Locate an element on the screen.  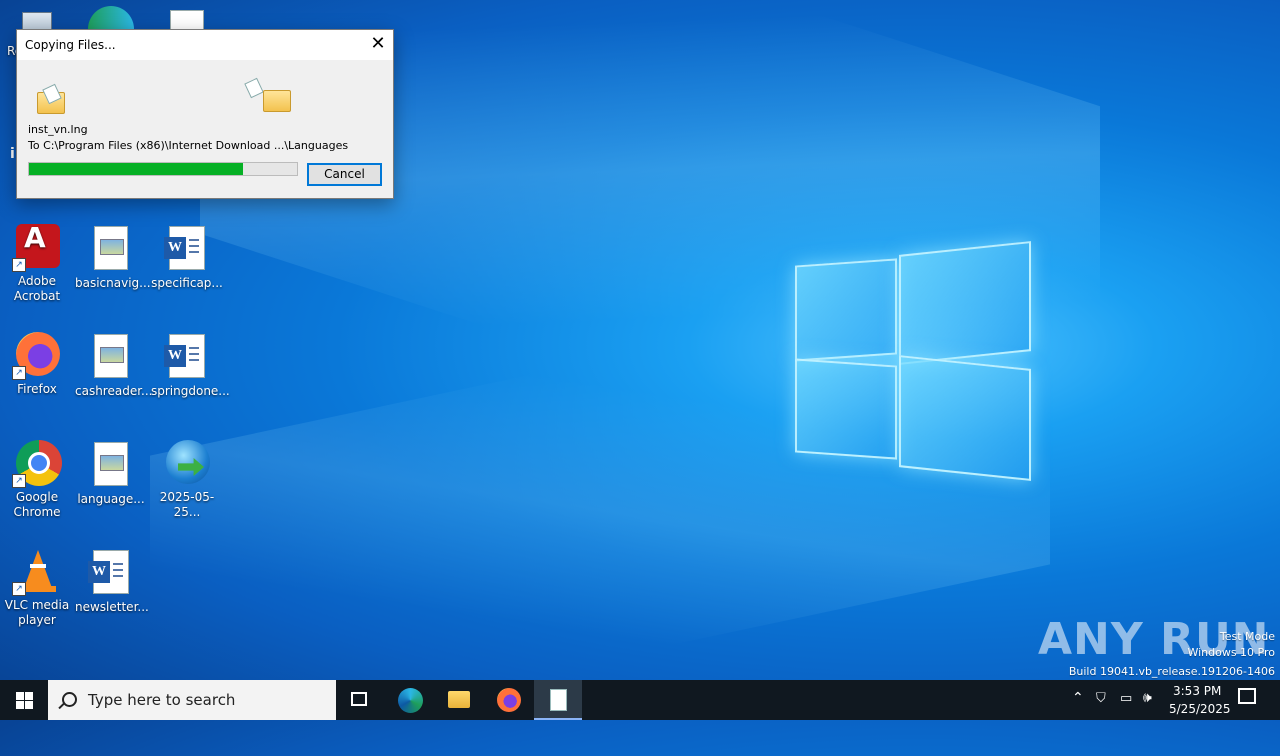
desktop-icon-google-chrome: ↗ Google Chrome is located at coordinates (37, 480).